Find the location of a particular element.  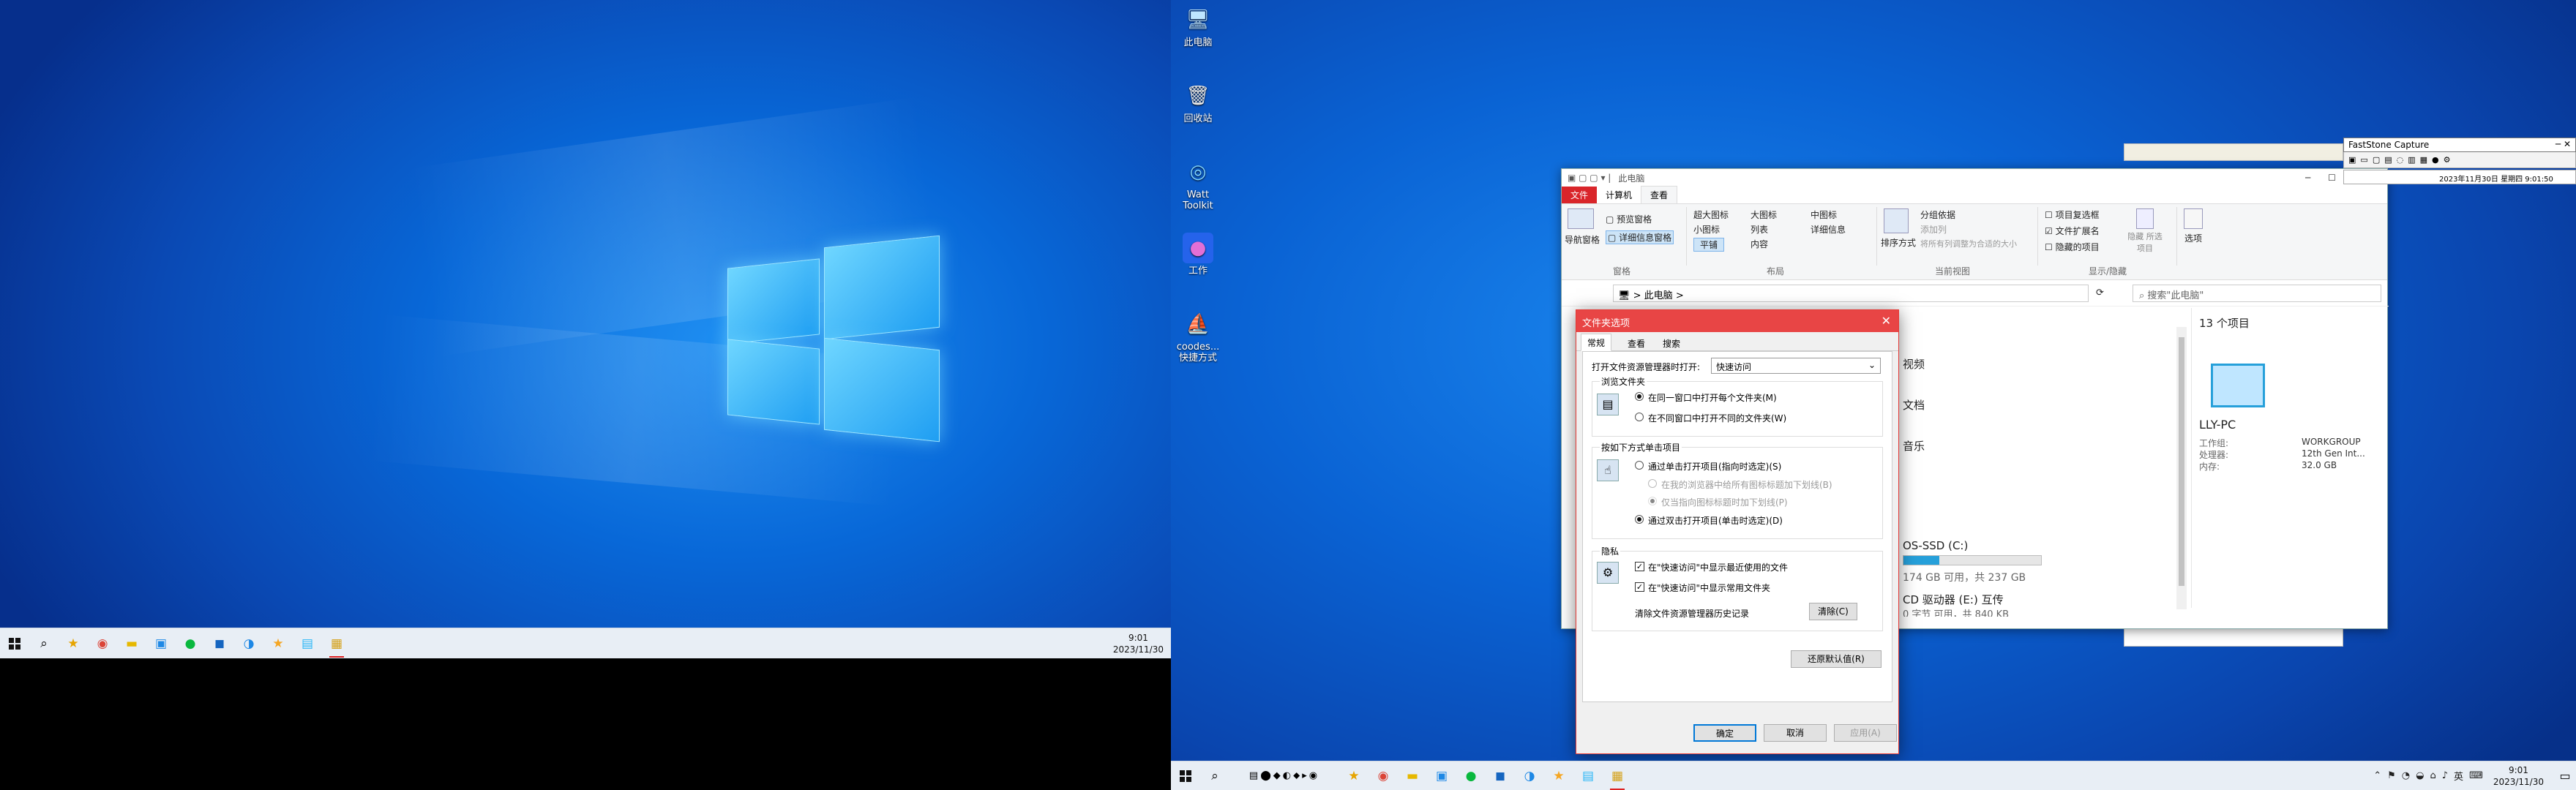

open-explorer-select: 快速访问 ⌄ is located at coordinates (1796, 366).